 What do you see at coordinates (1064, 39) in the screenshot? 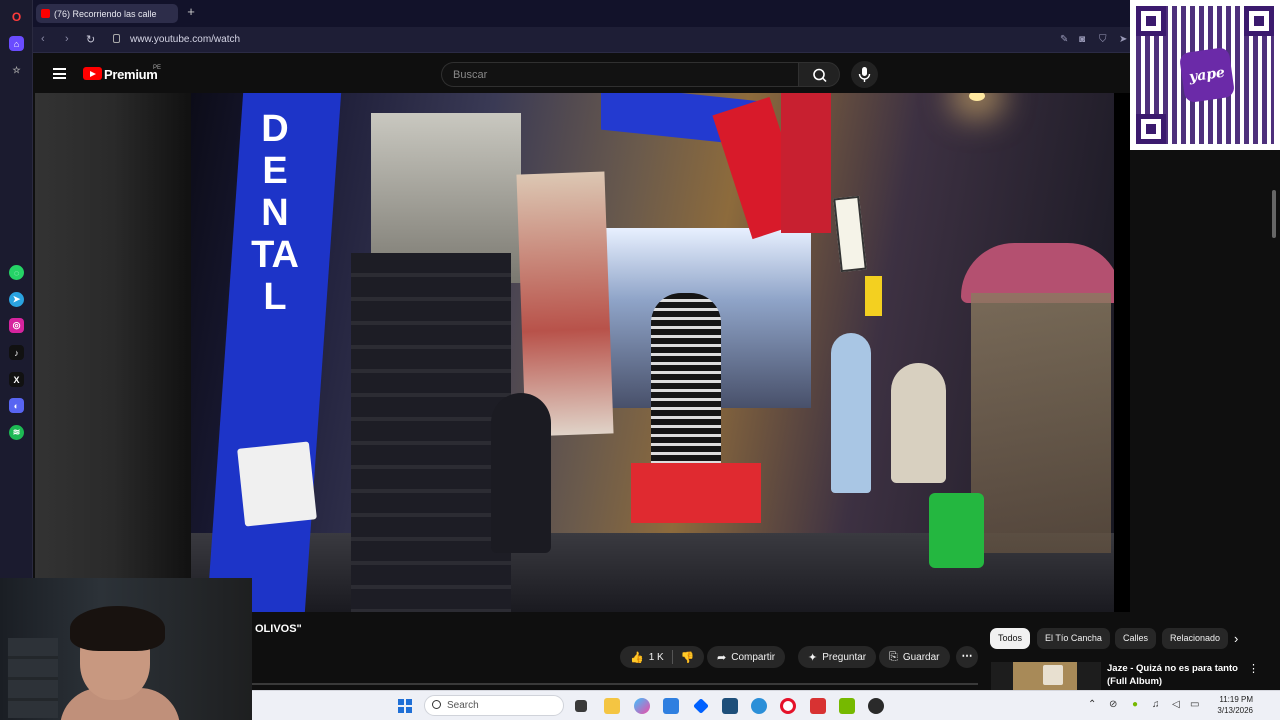
I see `edit-icon: ✎` at bounding box center [1064, 39].